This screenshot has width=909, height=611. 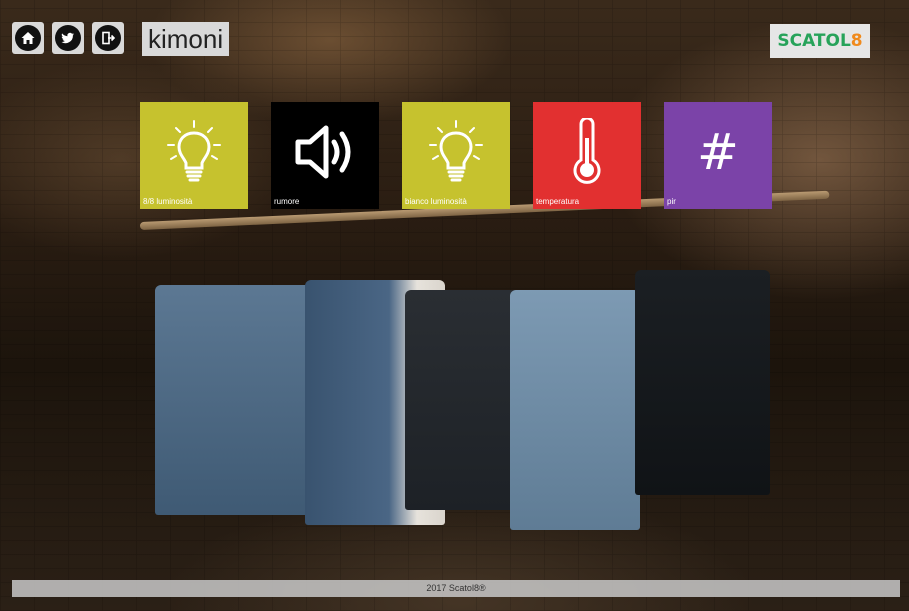 What do you see at coordinates (325, 152) in the screenshot?
I see `speaker-icon` at bounding box center [325, 152].